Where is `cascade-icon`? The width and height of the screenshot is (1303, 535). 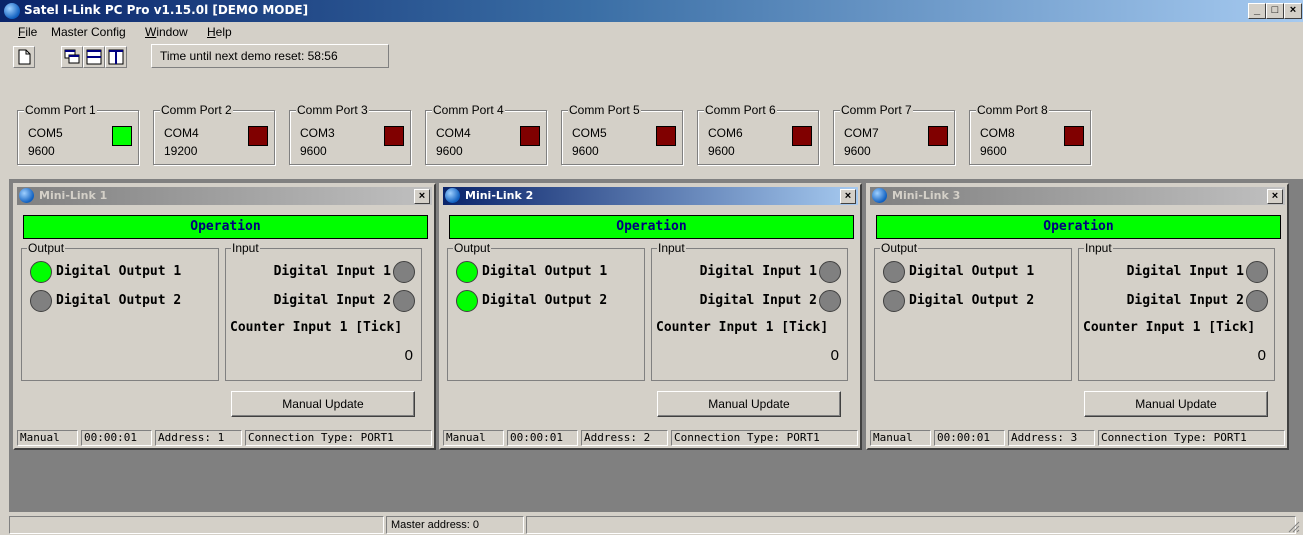
cascade-icon is located at coordinates (72, 56).